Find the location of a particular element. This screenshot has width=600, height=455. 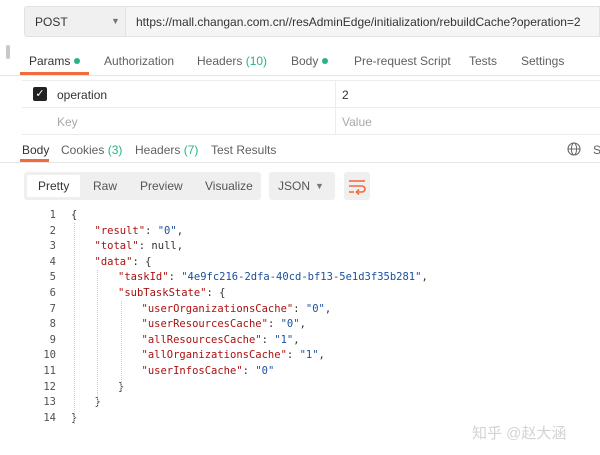

code-line: { is located at coordinates (74, 215).